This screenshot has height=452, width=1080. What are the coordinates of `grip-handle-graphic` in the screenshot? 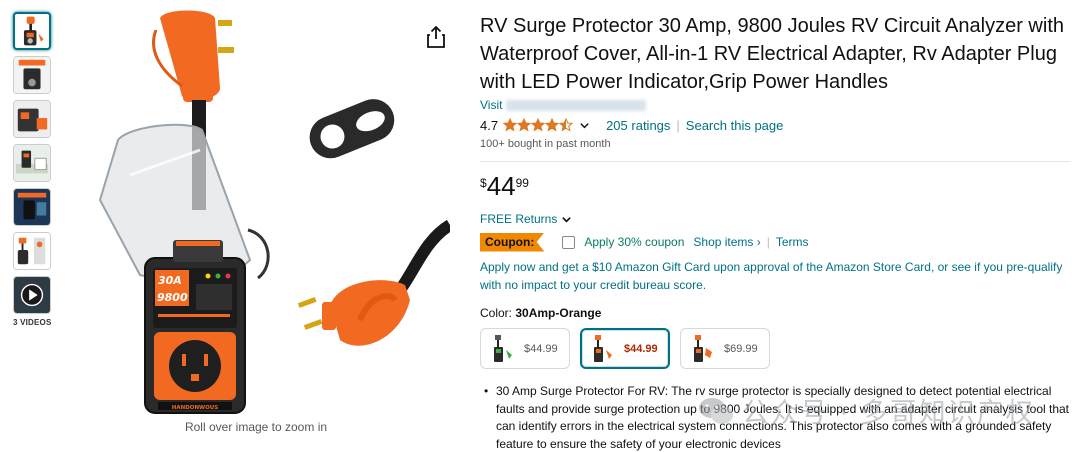 It's located at (352, 129).